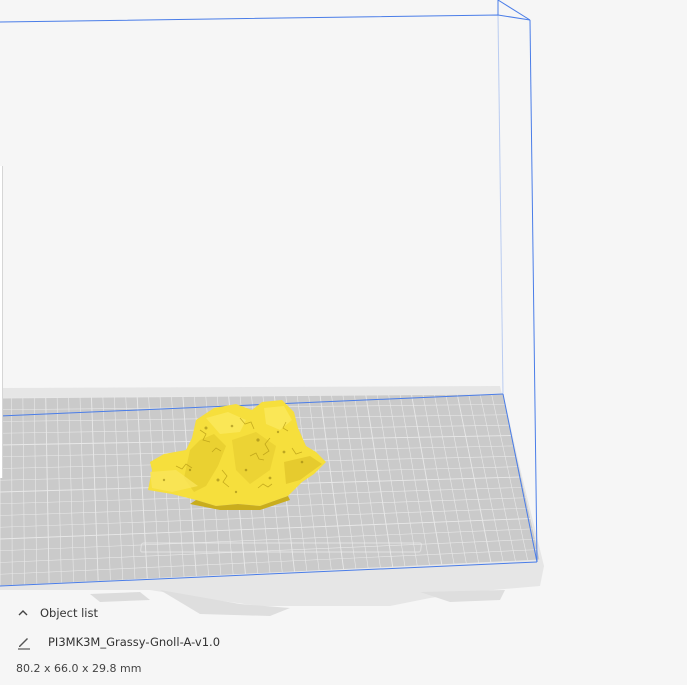  I want to click on object-name: PI3MK3M_Grassy-Gnoll-A-v1.0, so click(134, 642).